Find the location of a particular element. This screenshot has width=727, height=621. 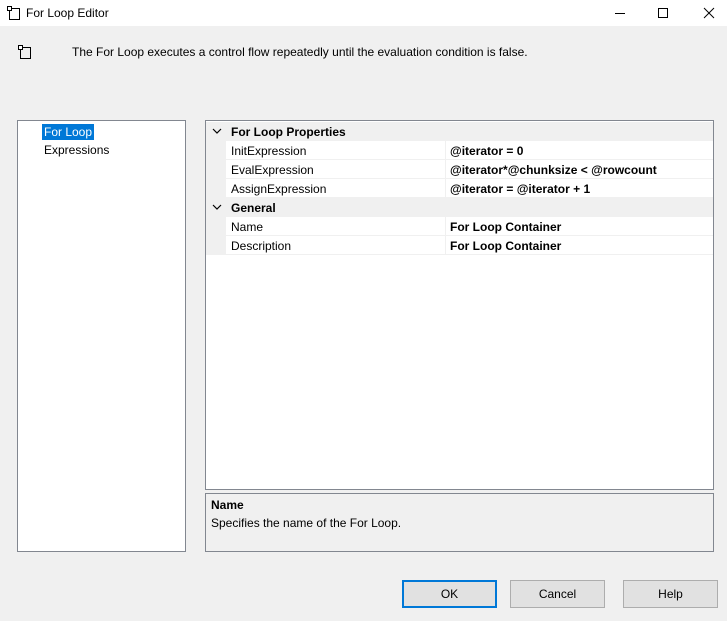

cancel-button: Cancel is located at coordinates (557, 594).